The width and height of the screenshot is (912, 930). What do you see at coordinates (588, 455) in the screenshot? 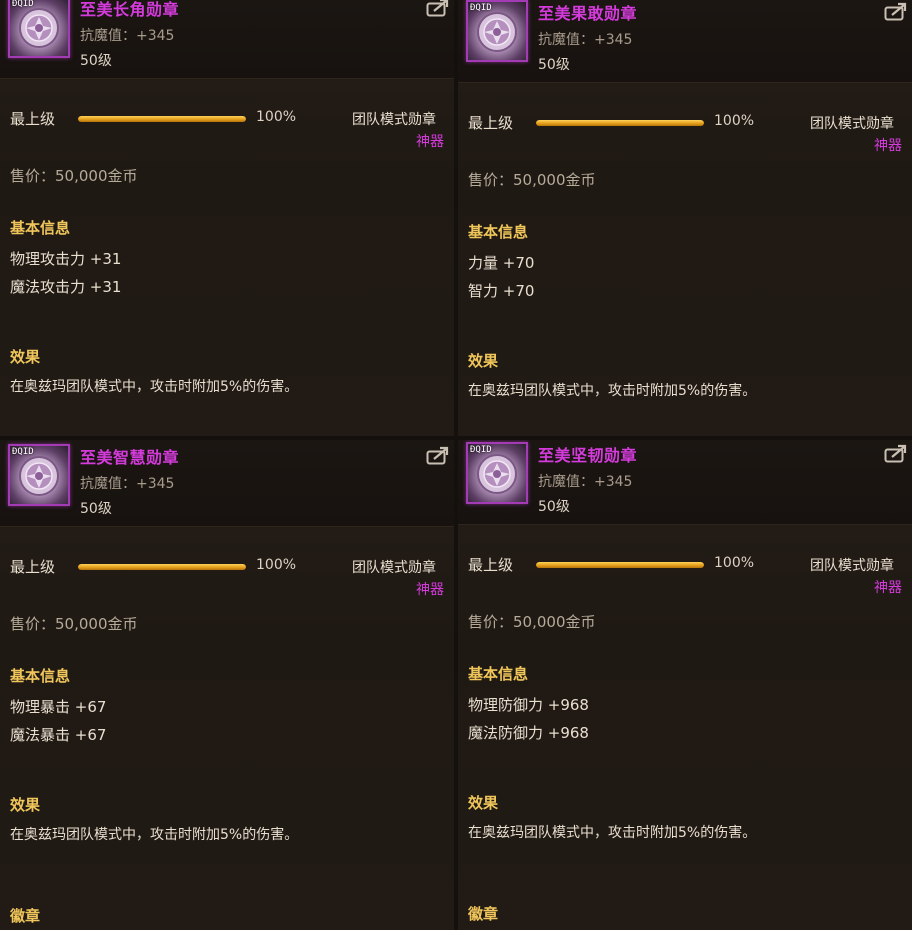
I see `item-name: 至美坚韧勋章` at bounding box center [588, 455].